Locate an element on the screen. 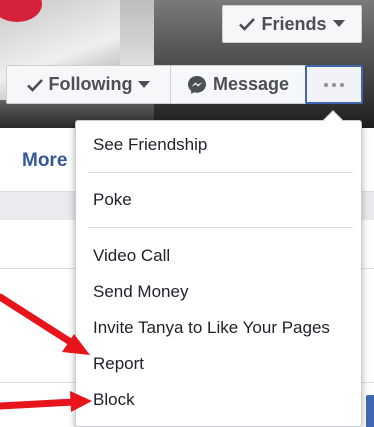  menu-item-invite-to-like-pages: Invite Tanya to Like Your Pages is located at coordinates (218, 328).